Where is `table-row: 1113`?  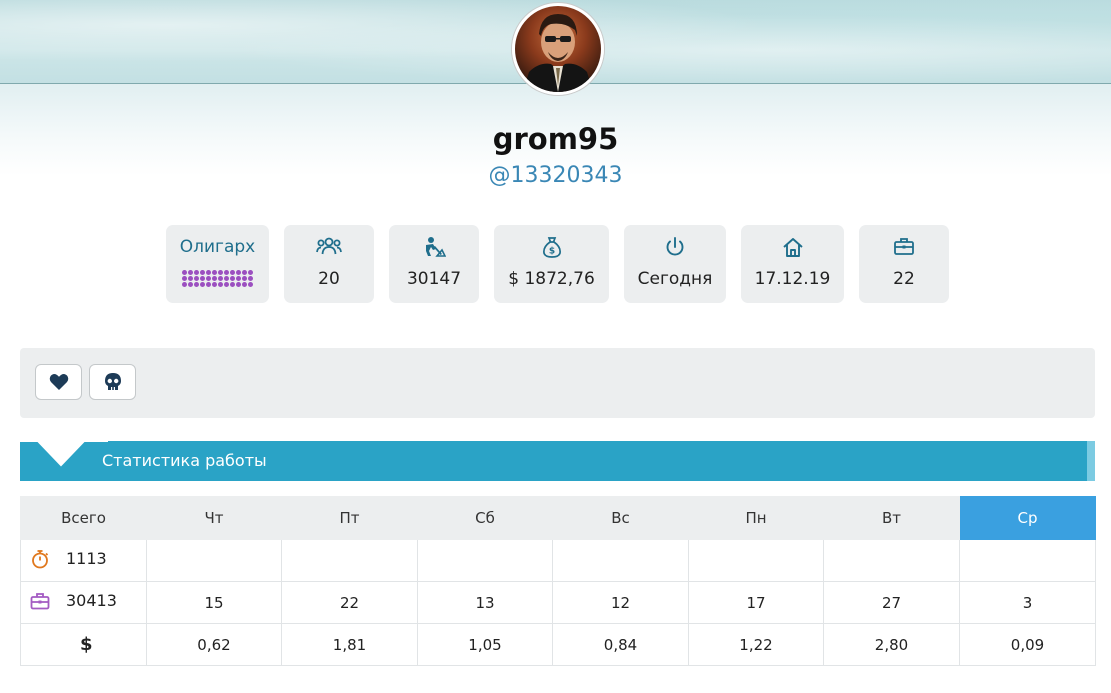 table-row: 1113 is located at coordinates (558, 560).